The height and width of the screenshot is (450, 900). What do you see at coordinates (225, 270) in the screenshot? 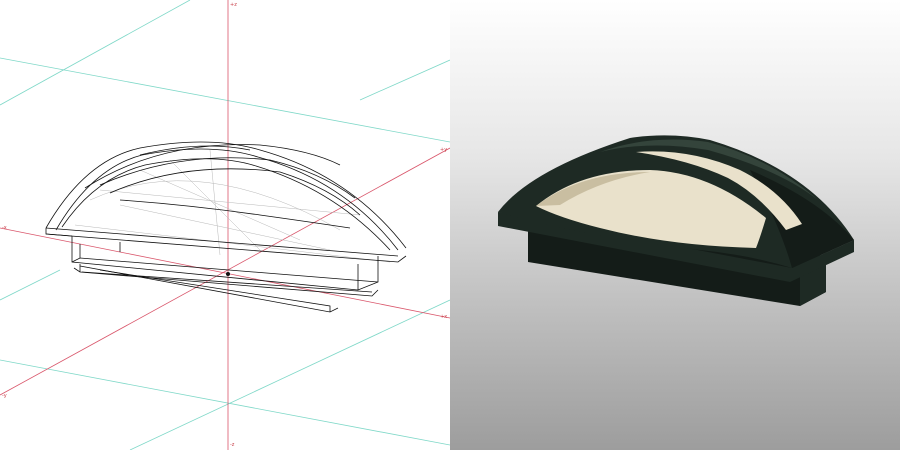
I see `mount-box-bottom` at bounding box center [225, 270].